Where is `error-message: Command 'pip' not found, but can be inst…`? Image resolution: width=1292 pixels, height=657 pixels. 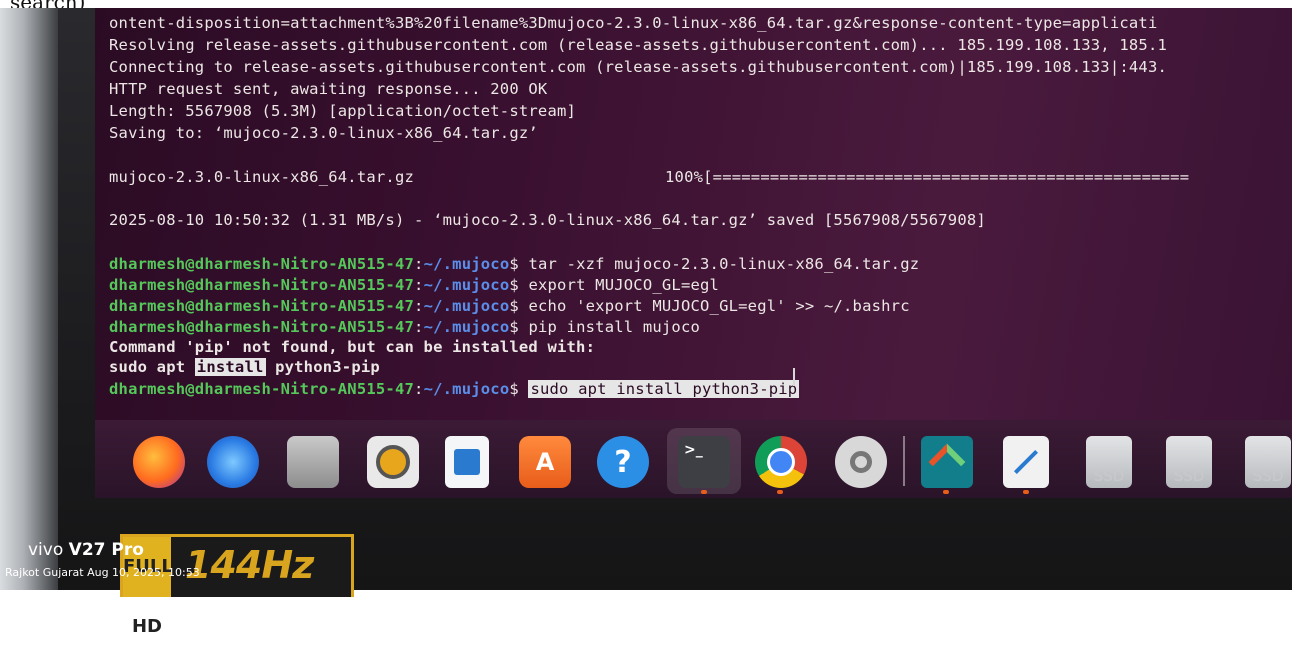
error-message: Command 'pip' not found, but can be inst… is located at coordinates (352, 347).